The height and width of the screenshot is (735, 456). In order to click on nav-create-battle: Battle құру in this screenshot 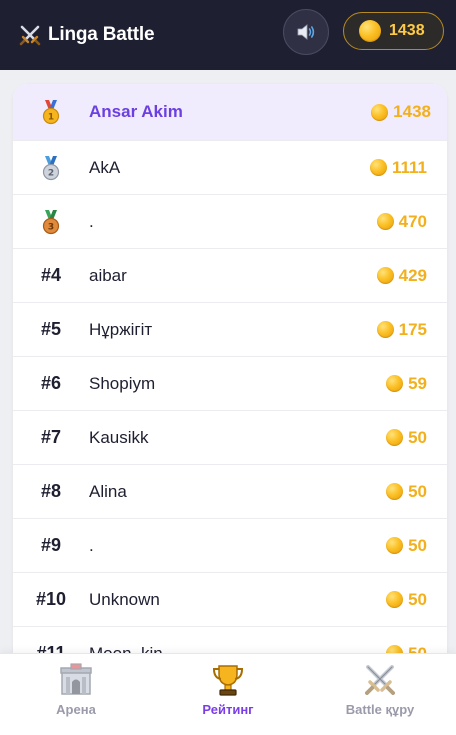, I will do `click(380, 694)`.